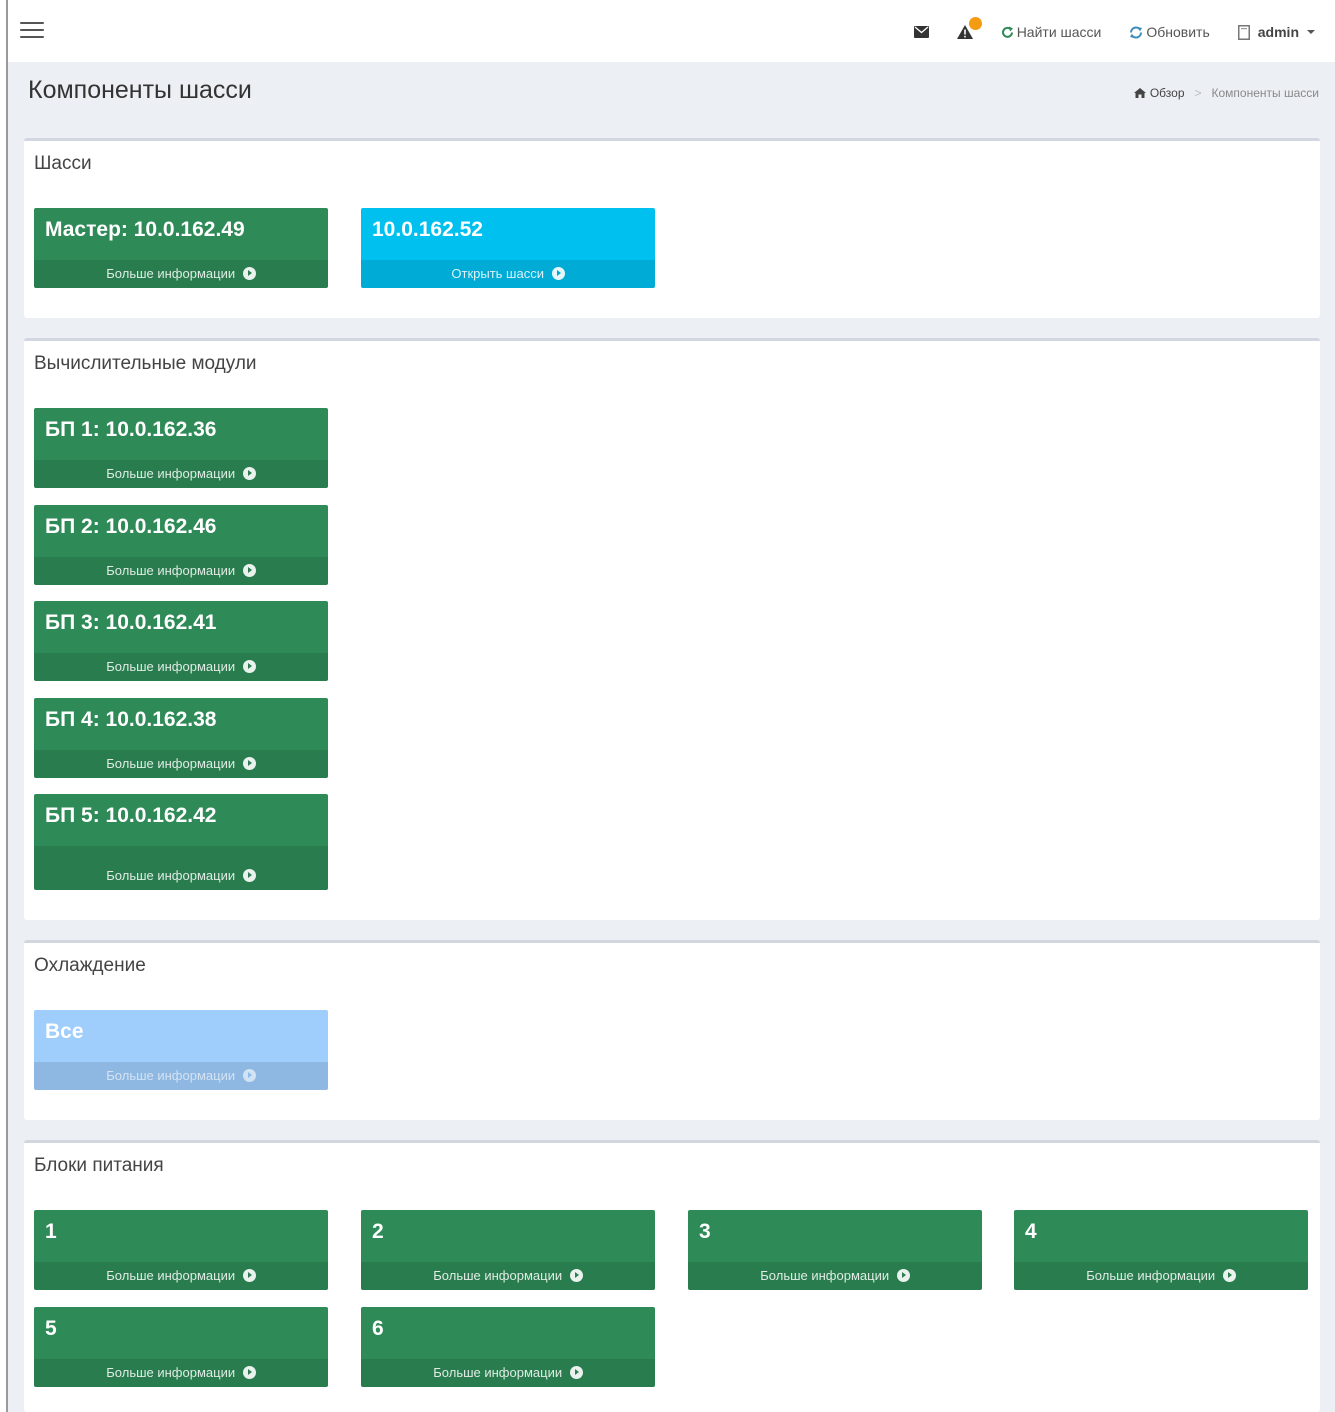 This screenshot has width=1335, height=1412. Describe the element at coordinates (131, 526) in the screenshot. I see `tile-title: БП 2: 10.0.162.46` at that location.